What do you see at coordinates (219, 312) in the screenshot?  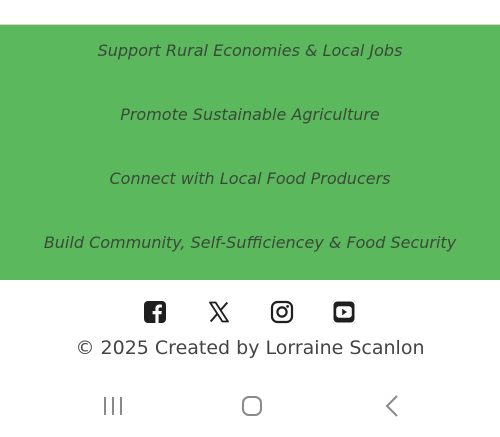 I see `x-icon` at bounding box center [219, 312].